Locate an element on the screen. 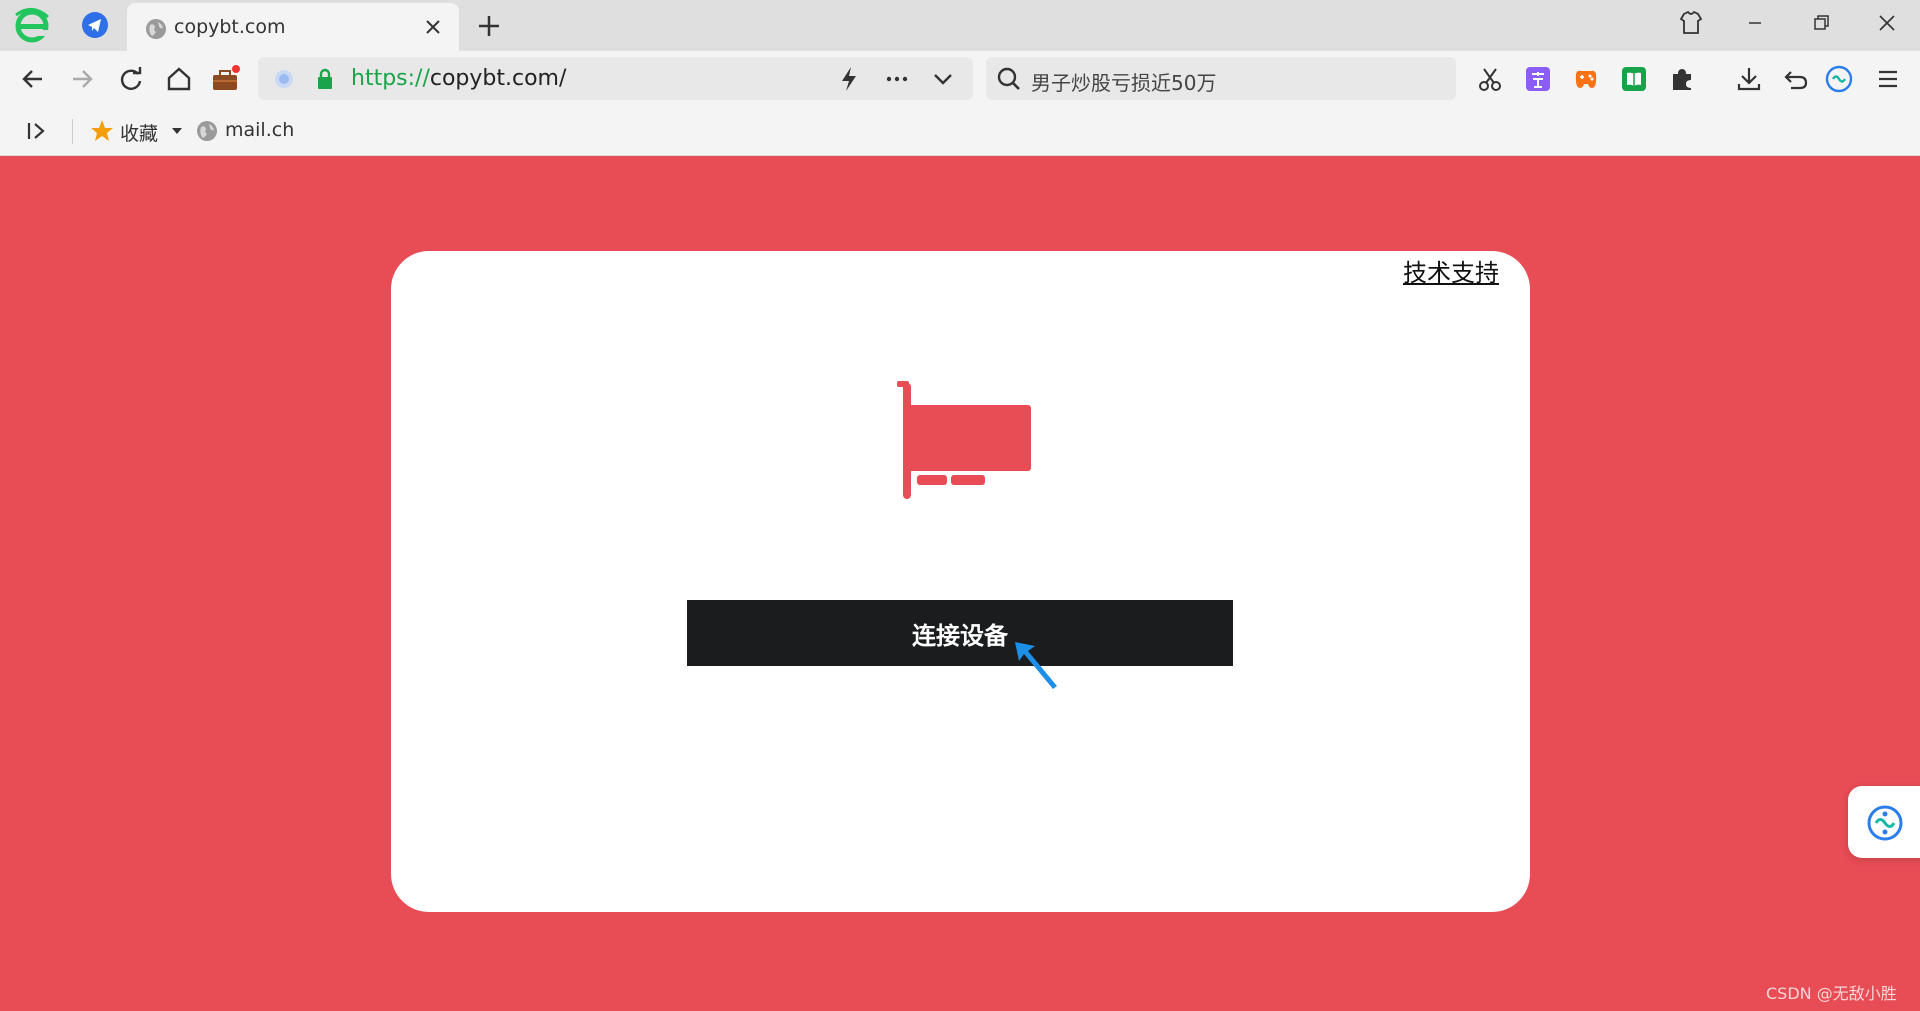 The image size is (1920, 1011). gamepad-icon is located at coordinates (1586, 79).